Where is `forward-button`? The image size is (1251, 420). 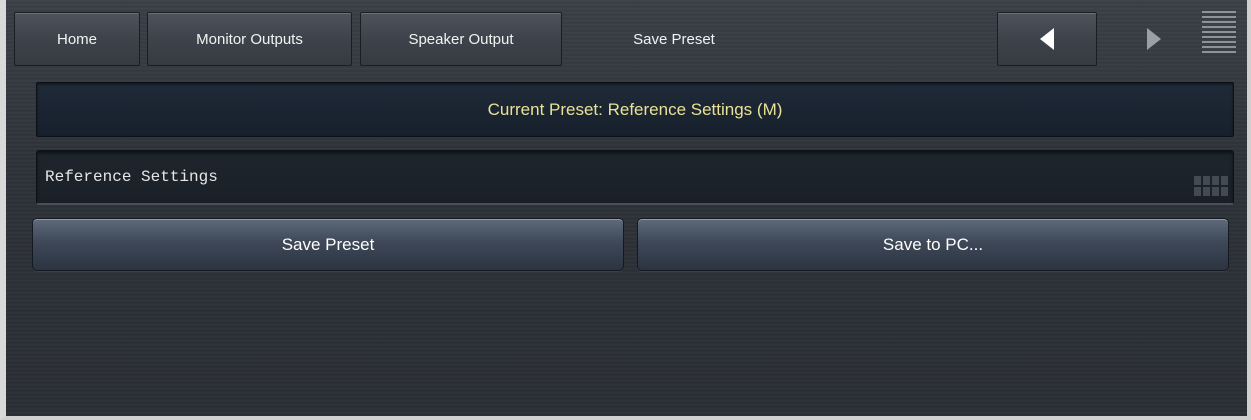
forward-button is located at coordinates (1154, 39).